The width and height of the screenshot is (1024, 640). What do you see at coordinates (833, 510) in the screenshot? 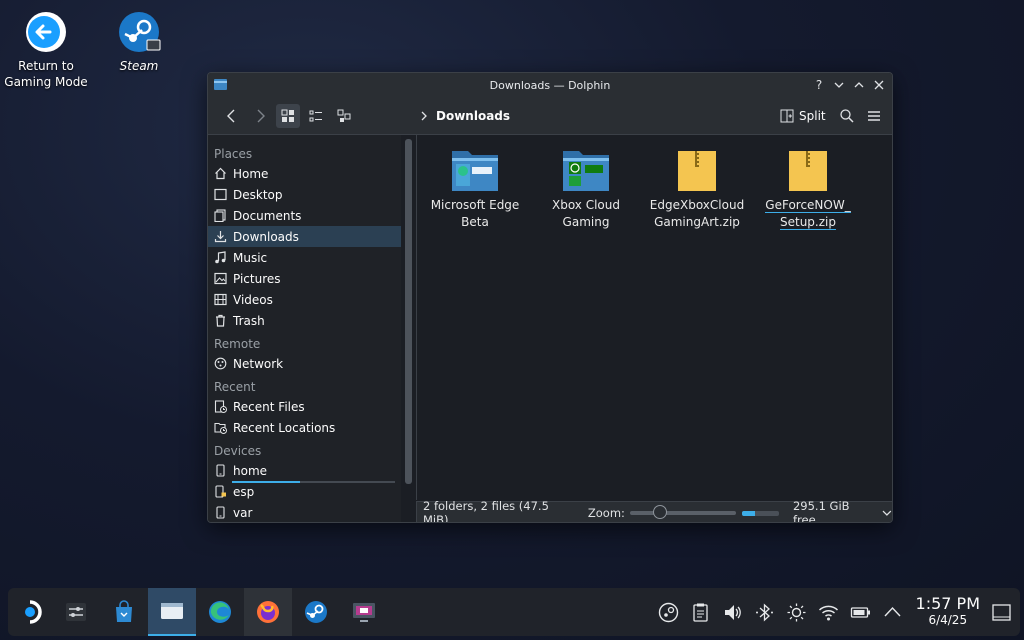
I see `free-space-label: 295.1 GiB free` at bounding box center [833, 510].